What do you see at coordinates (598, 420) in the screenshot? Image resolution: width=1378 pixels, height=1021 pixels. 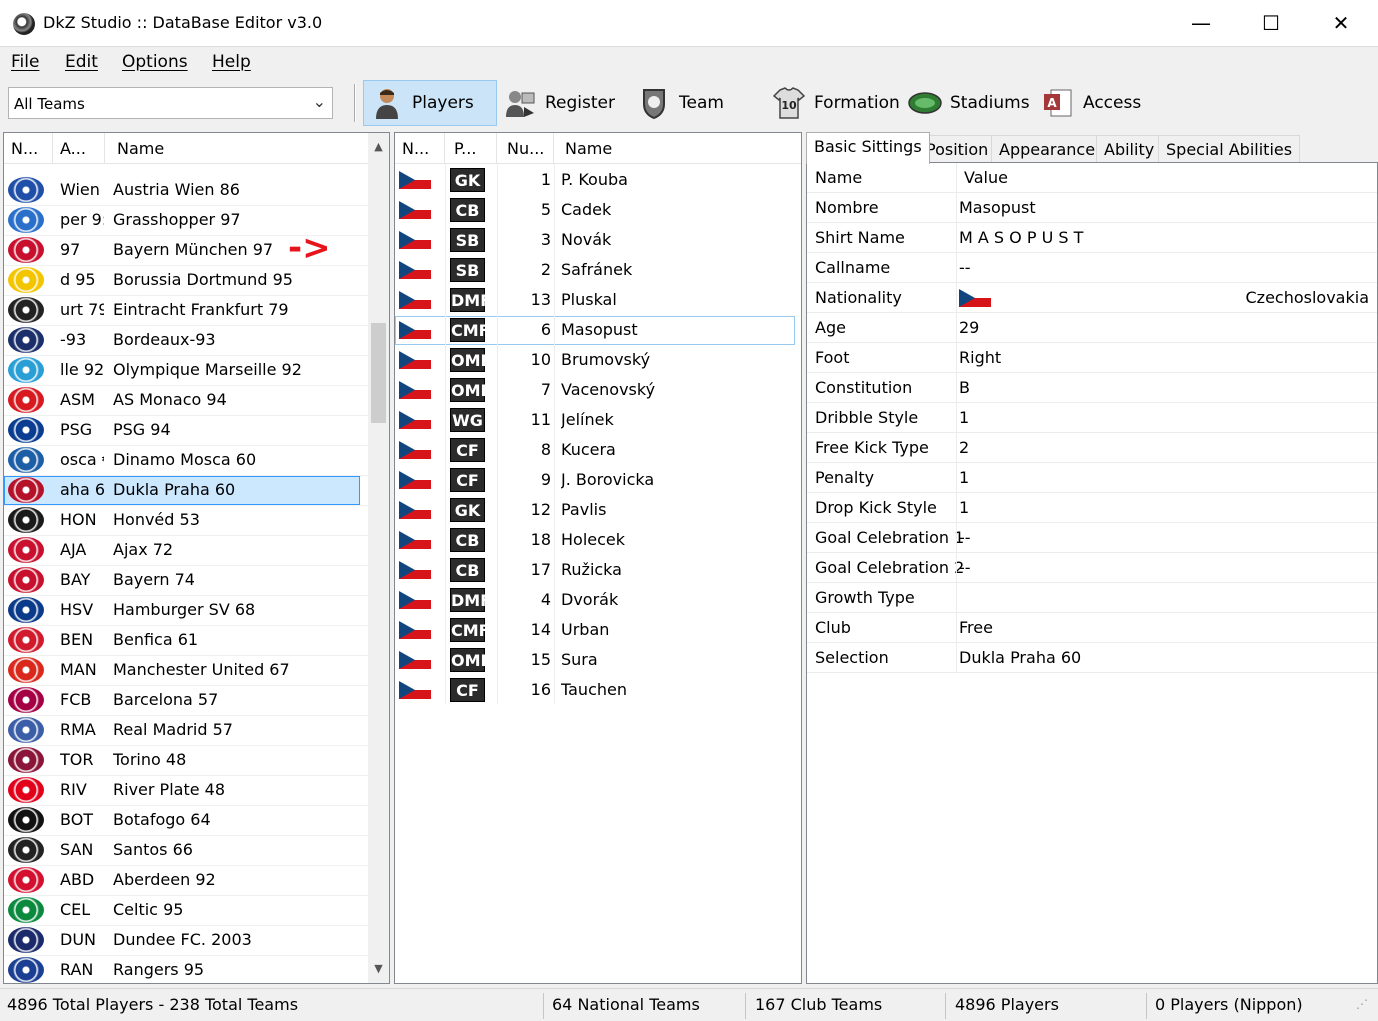 I see `player-row: WG 11 Jelínek` at bounding box center [598, 420].